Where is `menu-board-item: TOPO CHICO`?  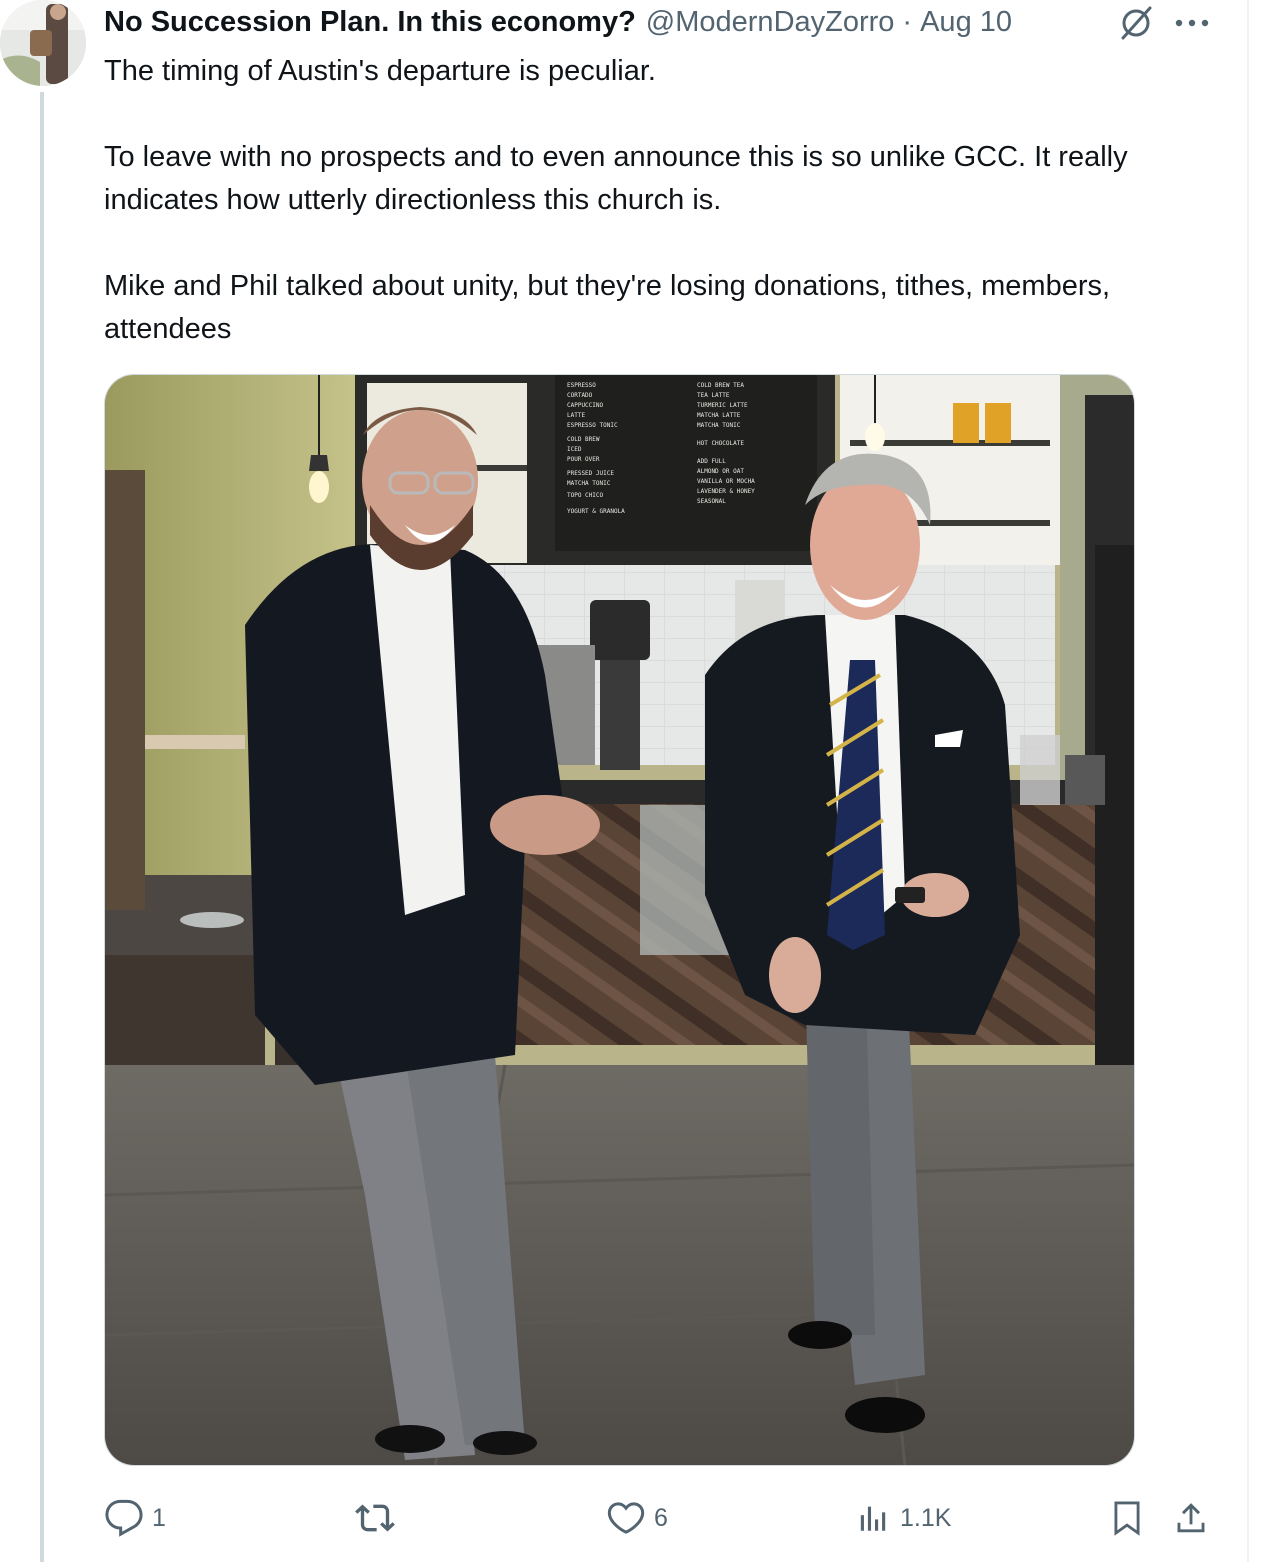
menu-board-item: TOPO CHICO is located at coordinates (585, 495).